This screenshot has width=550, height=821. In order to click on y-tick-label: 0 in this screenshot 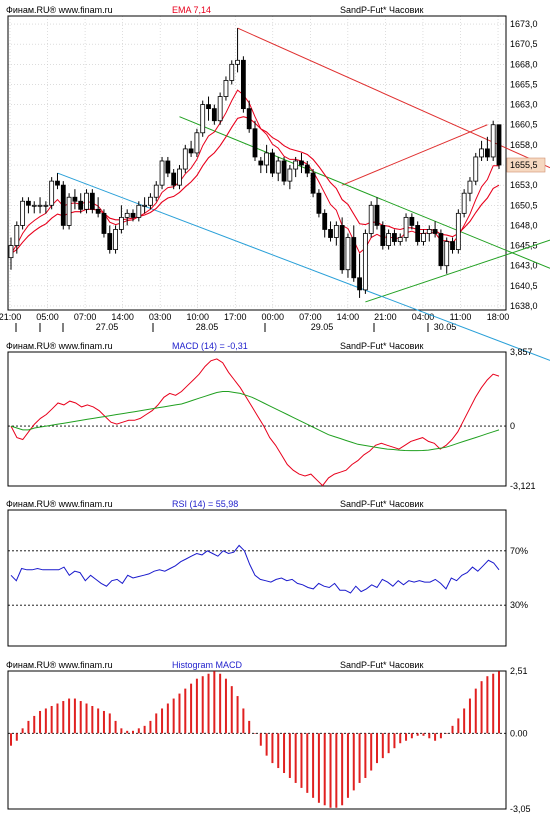, I will do `click(512, 426)`.